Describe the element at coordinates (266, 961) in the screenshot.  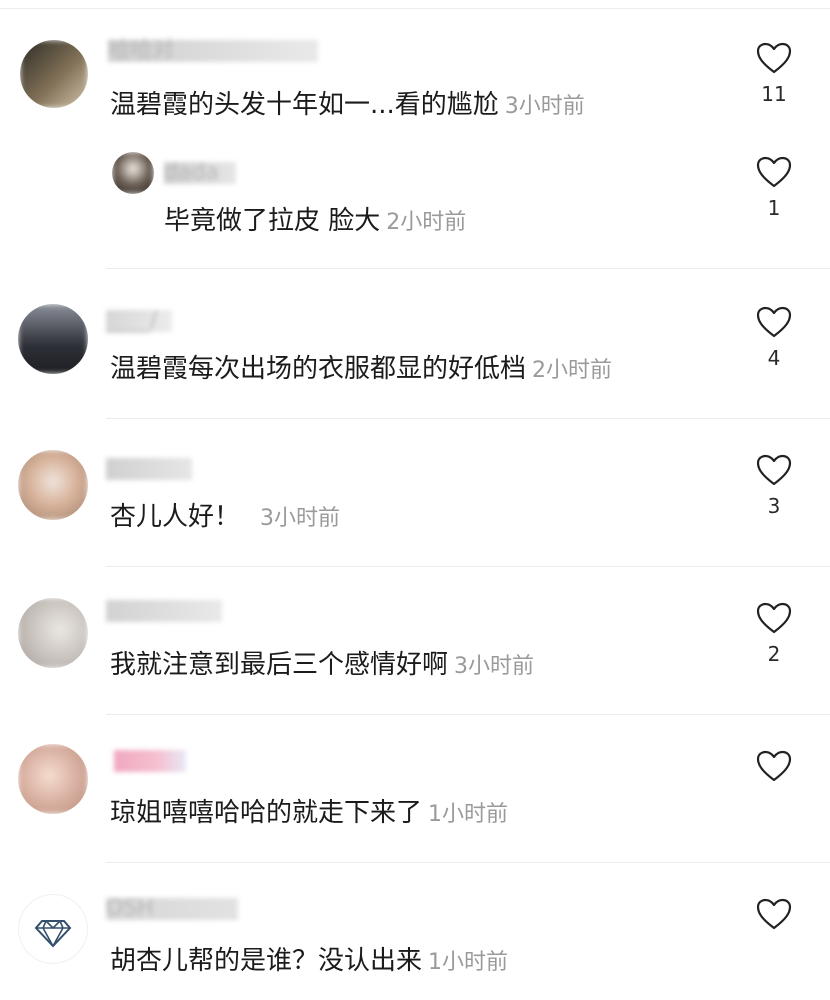
I see `comment-body: 胡杏儿帮的是谁？没认出来` at that location.